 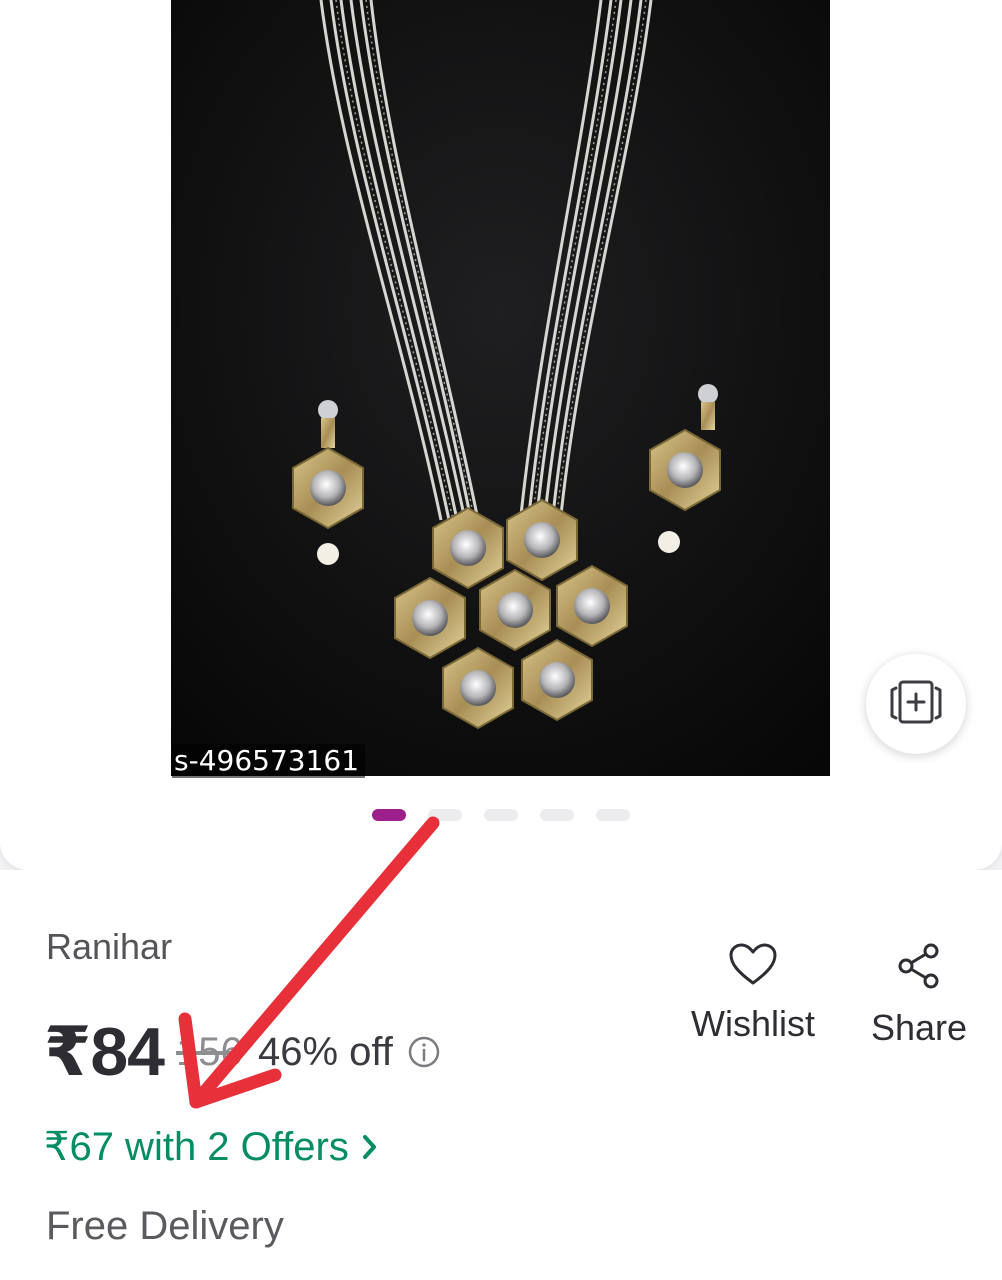 I want to click on chevron-right-icon, so click(x=370, y=1147).